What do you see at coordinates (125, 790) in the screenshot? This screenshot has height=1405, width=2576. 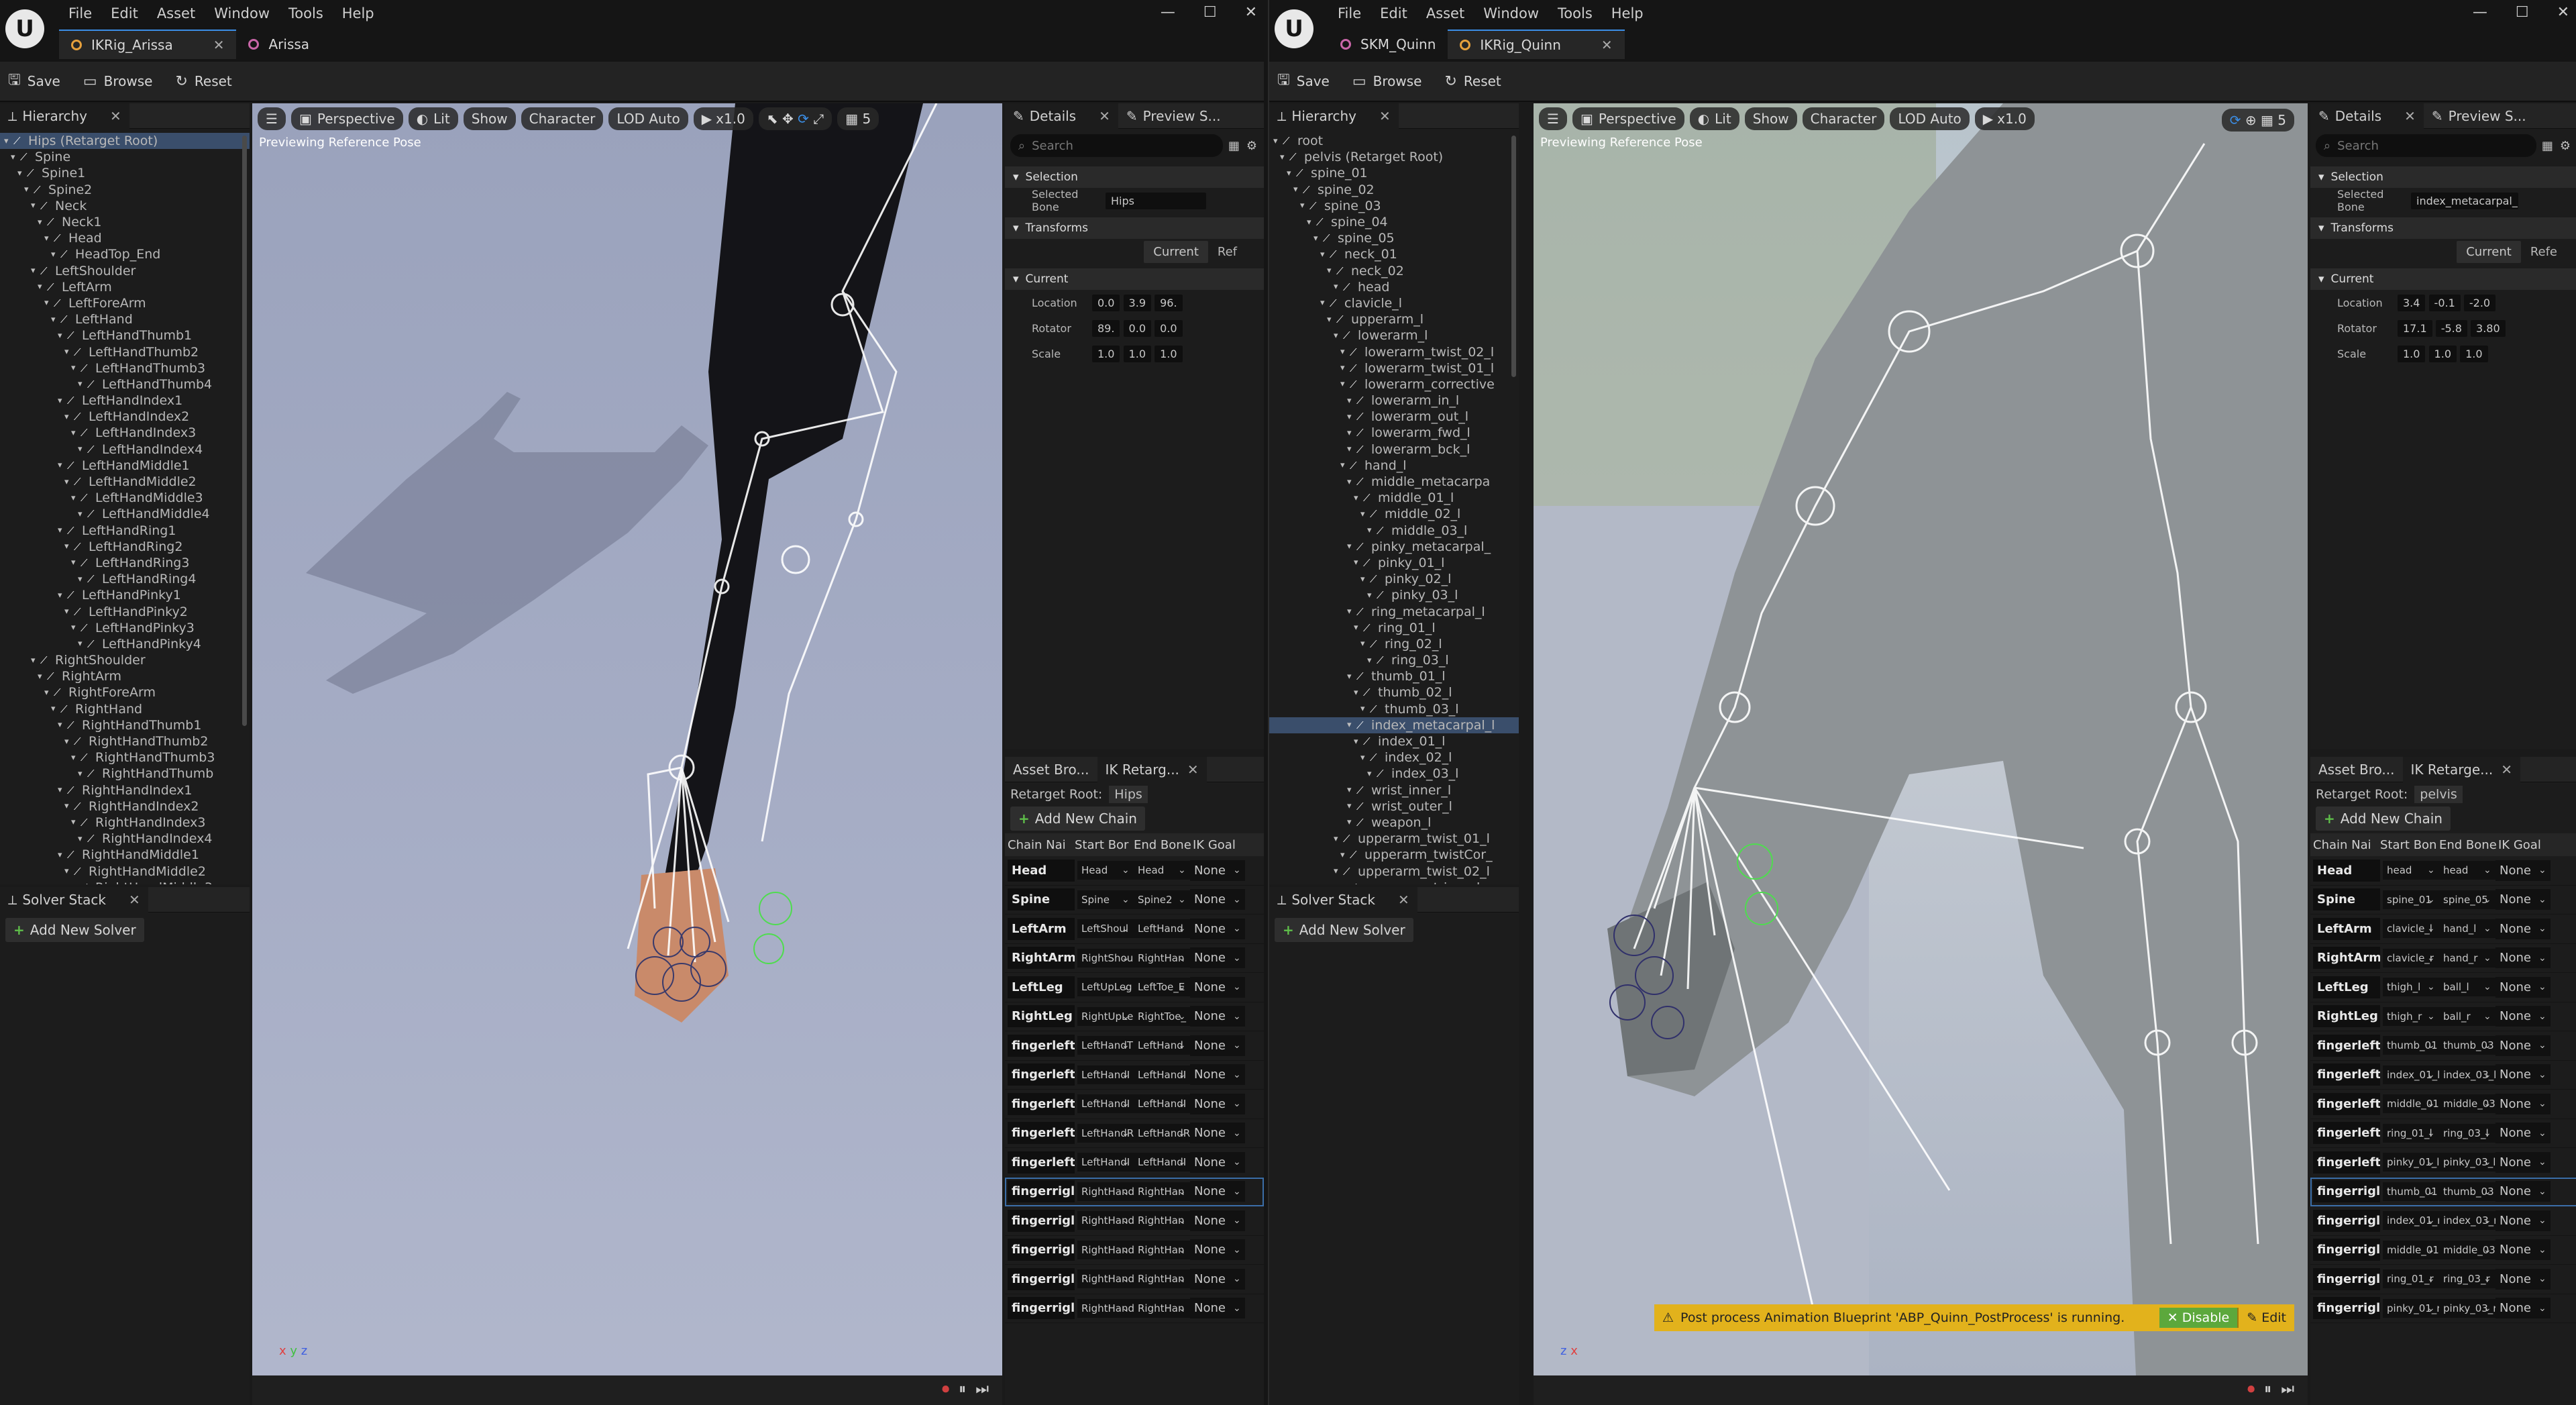 I see `bone-tree-row: ▾ ⟋ RightHandIndex1` at bounding box center [125, 790].